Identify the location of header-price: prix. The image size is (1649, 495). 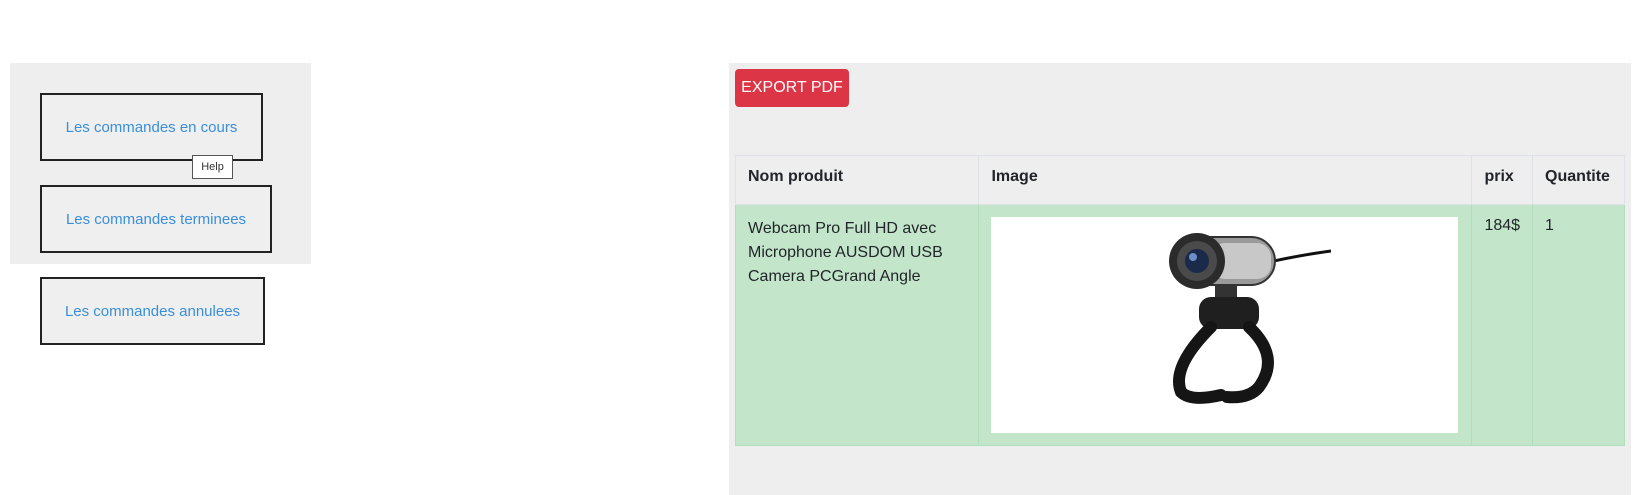
(1502, 180).